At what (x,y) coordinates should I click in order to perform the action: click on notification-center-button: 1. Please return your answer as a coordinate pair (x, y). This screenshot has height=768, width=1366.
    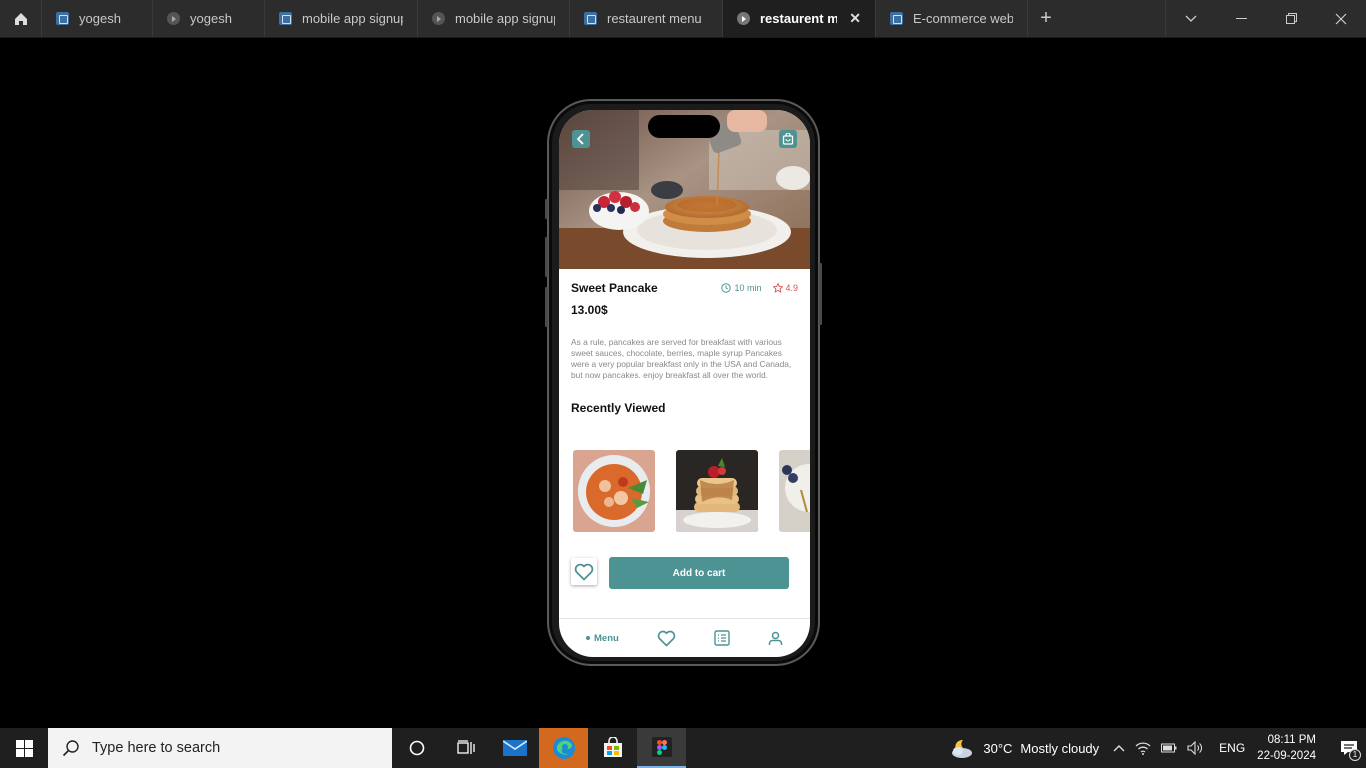
    Looking at the image, I should click on (1349, 748).